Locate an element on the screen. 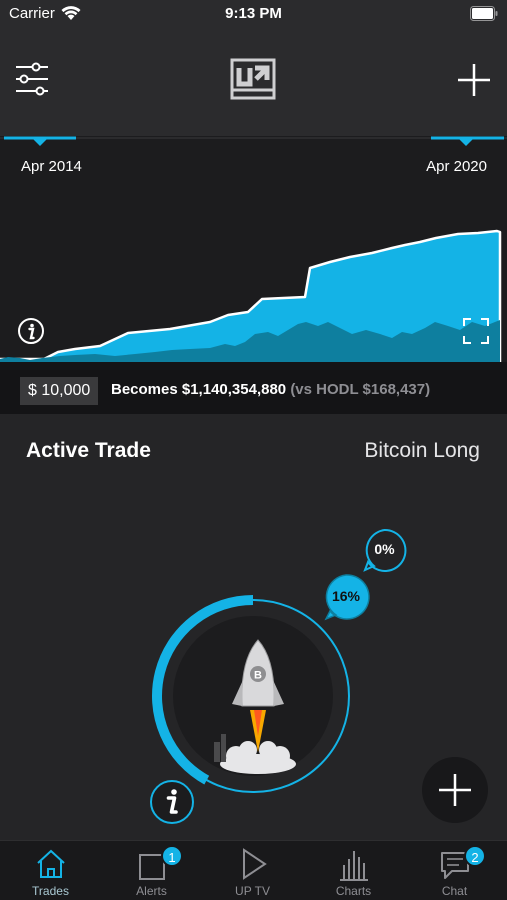  play-icon is located at coordinates (255, 864).